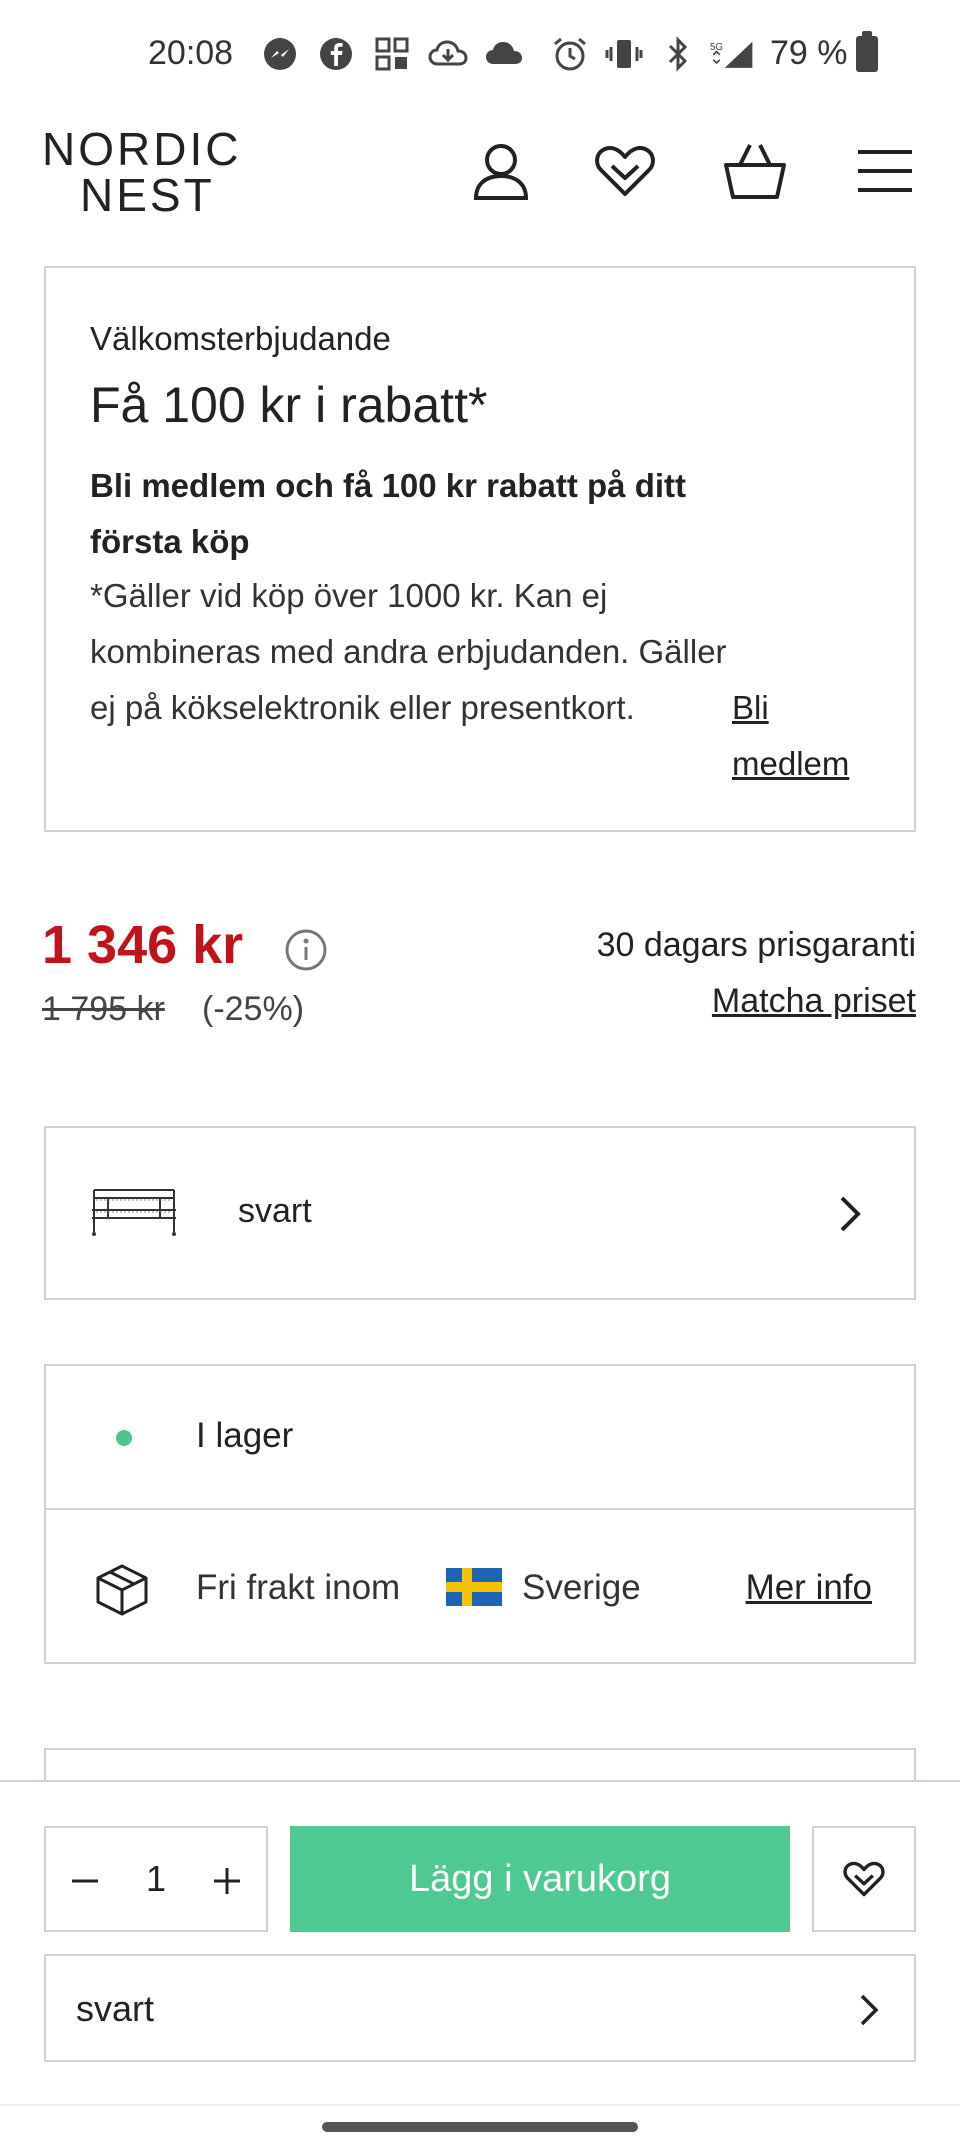 The image size is (960, 2144). Describe the element at coordinates (289, 405) in the screenshot. I see `offer-title: Få 100 kr i rabatt*` at that location.